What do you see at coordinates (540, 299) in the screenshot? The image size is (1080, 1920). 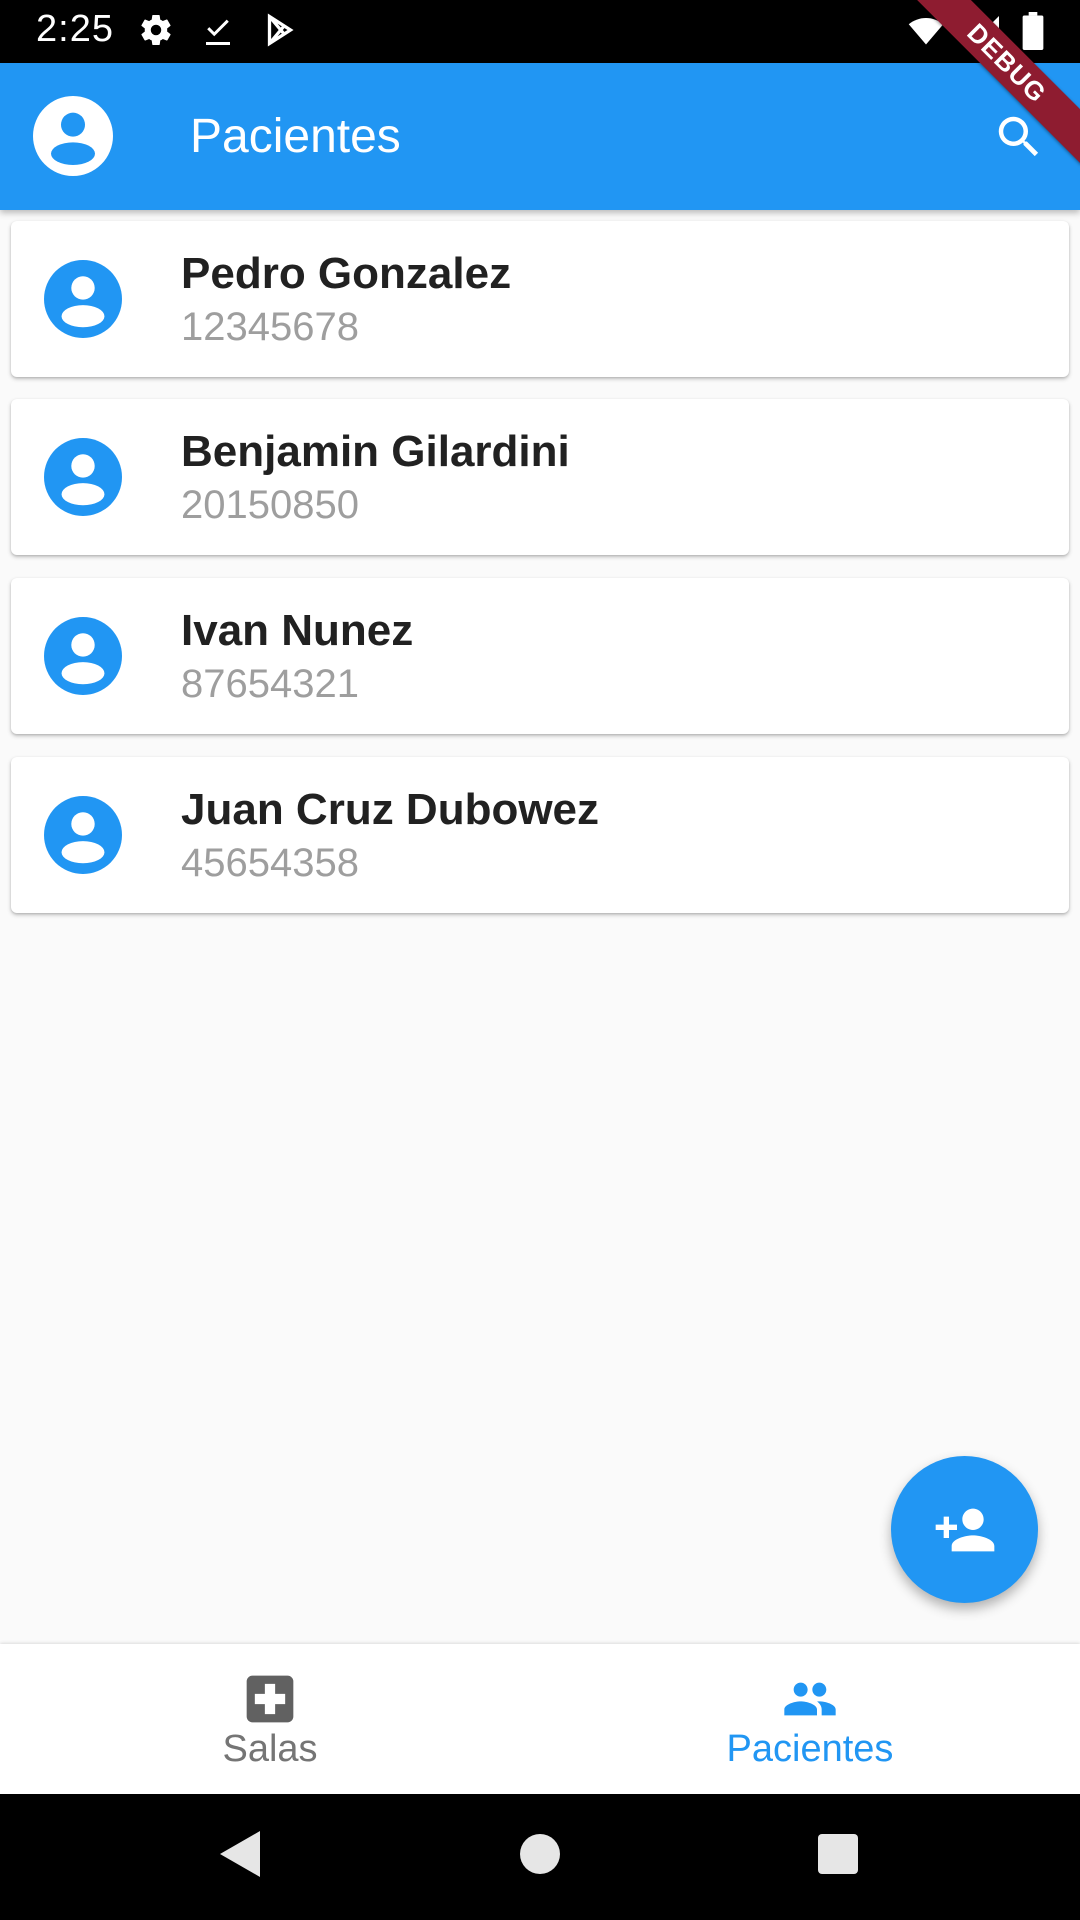 I see `patient-card: Pedro Gonzalez 12345678` at bounding box center [540, 299].